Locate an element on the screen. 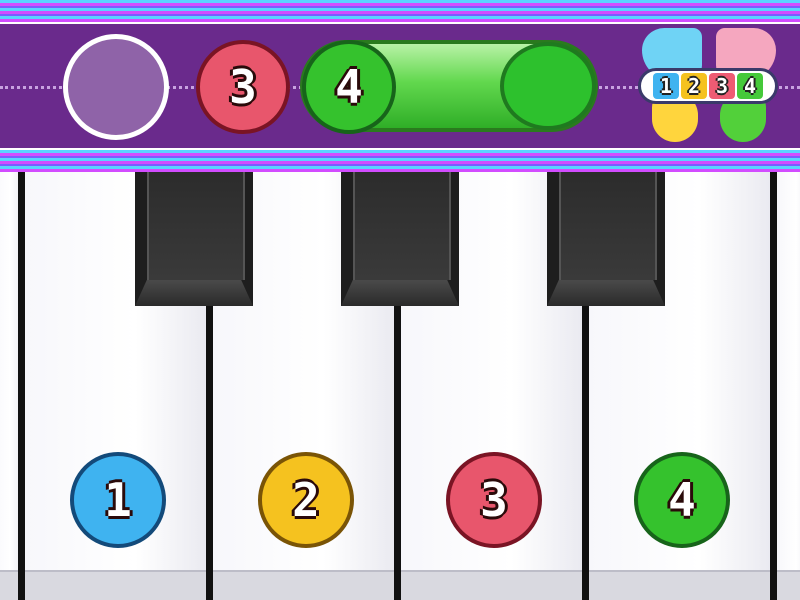 The height and width of the screenshot is (600, 800). key-label-3: 3 is located at coordinates (494, 500).